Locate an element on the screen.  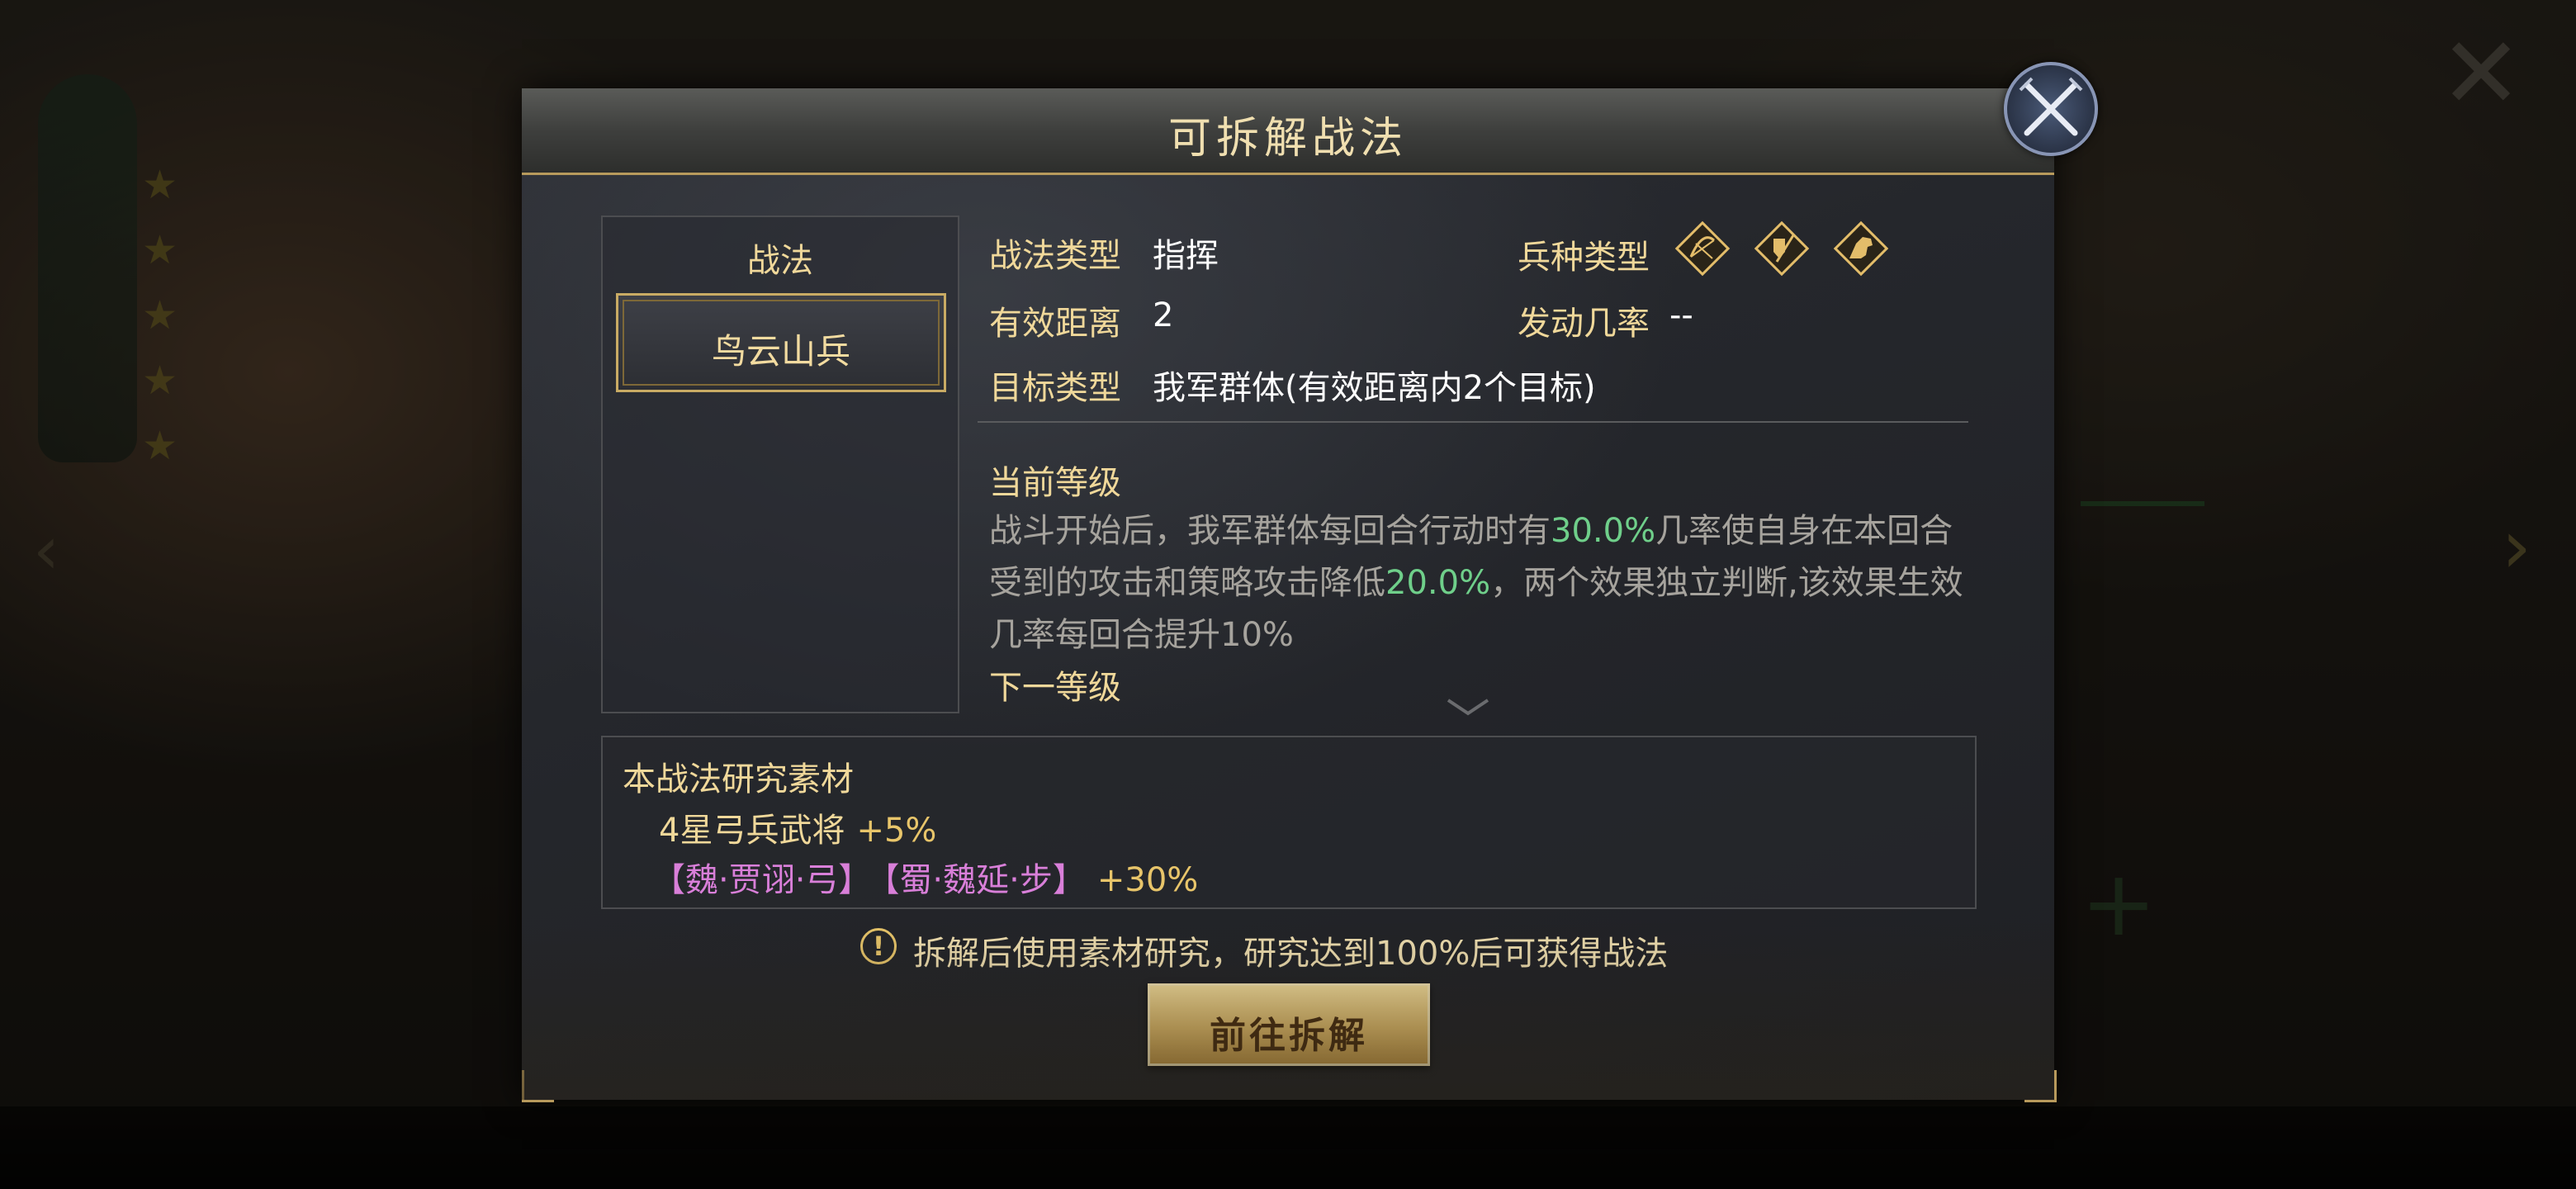
material-bonus: +5% is located at coordinates (896, 831).